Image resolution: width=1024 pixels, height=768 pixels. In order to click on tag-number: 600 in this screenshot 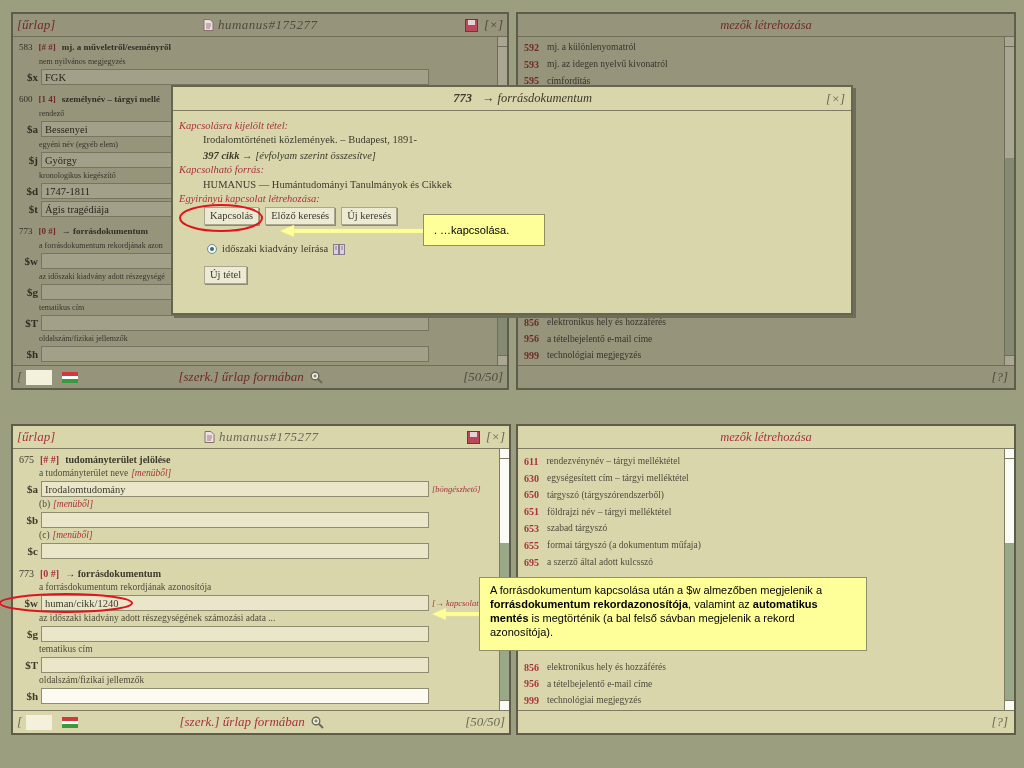, I will do `click(26, 99)`.